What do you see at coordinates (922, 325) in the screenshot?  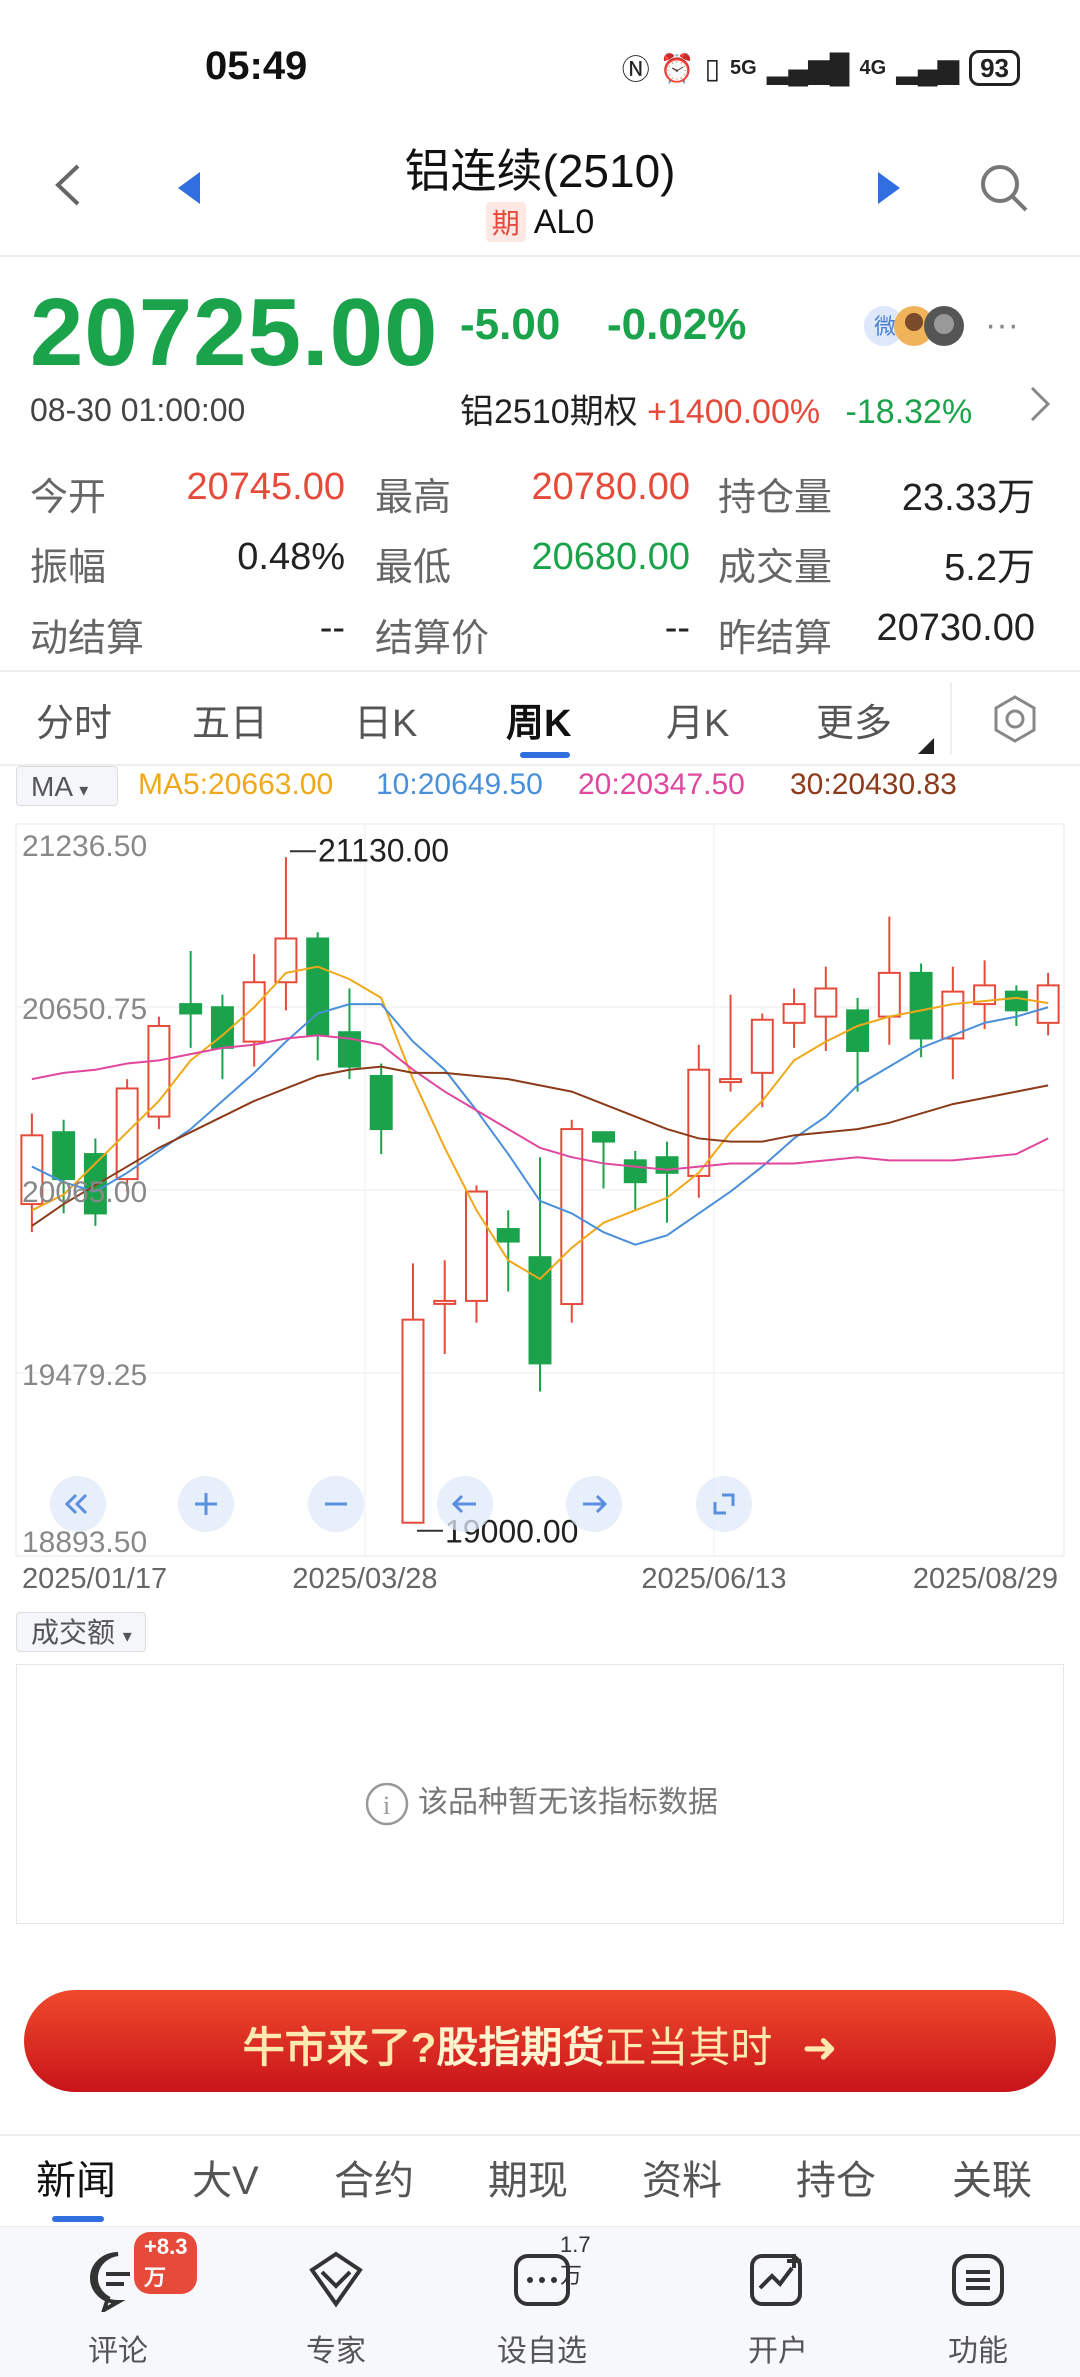 I see `social-avatars: 微` at bounding box center [922, 325].